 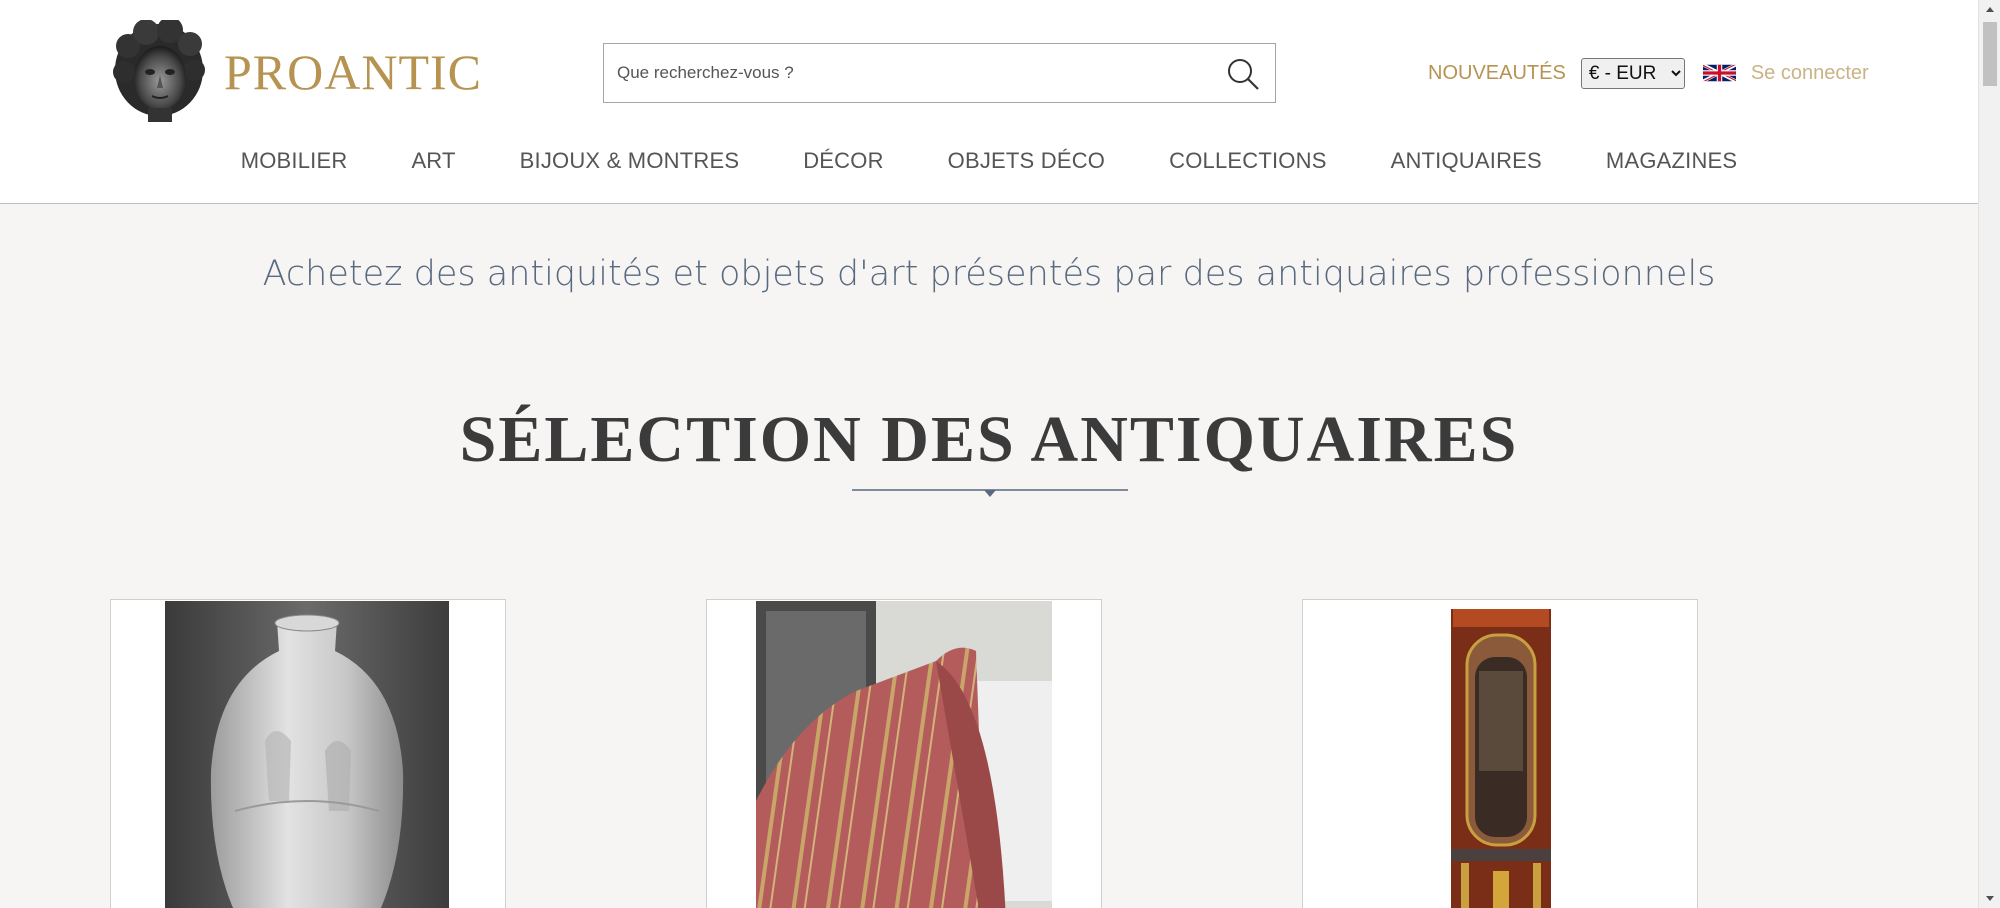 I want to click on nav-item-collections: COLLECTIONS, so click(x=1247, y=161).